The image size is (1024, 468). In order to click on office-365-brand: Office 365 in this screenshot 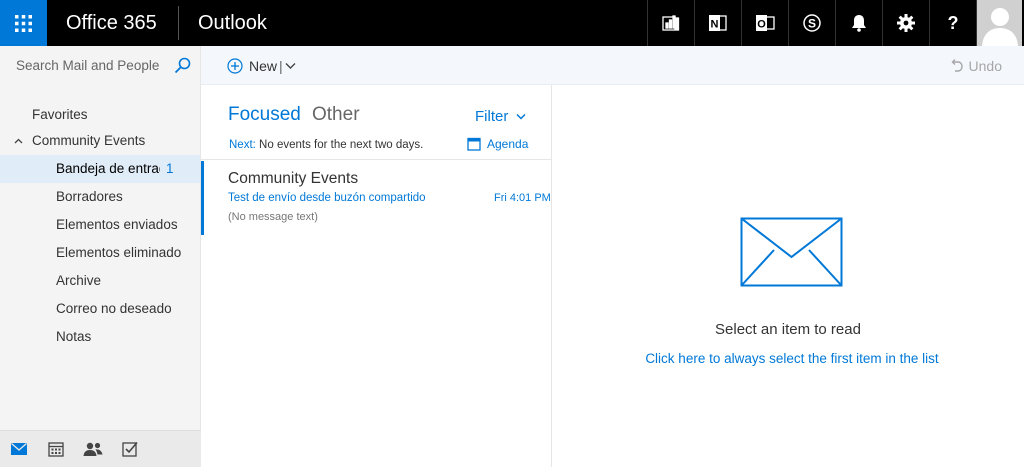, I will do `click(111, 23)`.